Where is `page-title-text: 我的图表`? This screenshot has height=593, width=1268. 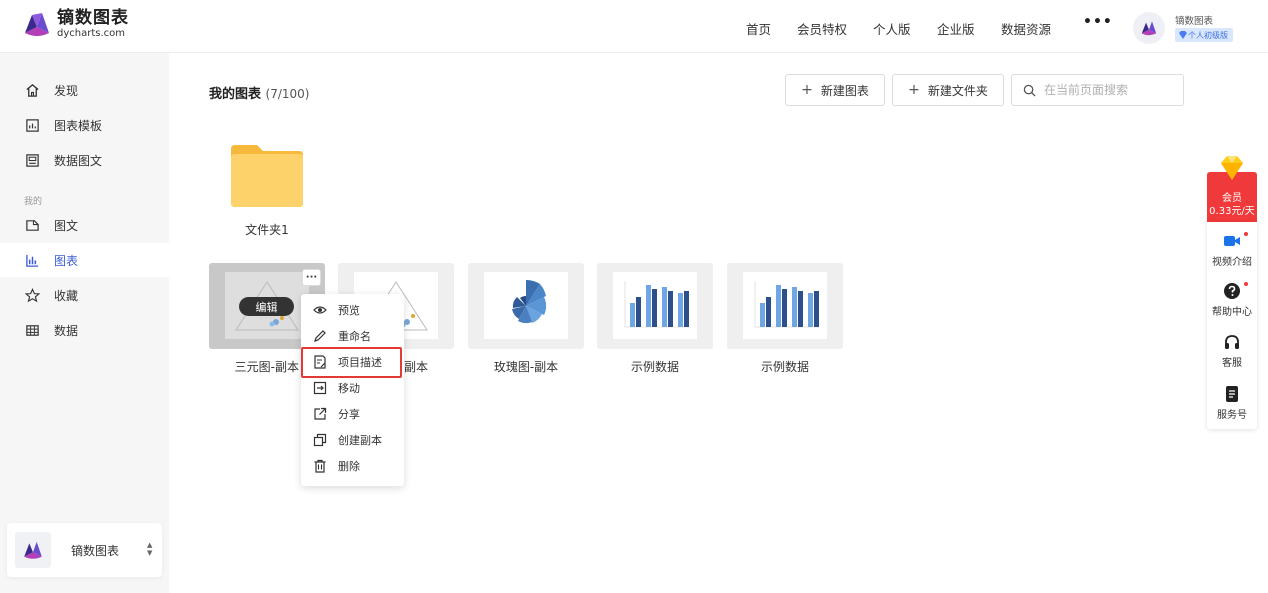 page-title-text: 我的图表 is located at coordinates (235, 94).